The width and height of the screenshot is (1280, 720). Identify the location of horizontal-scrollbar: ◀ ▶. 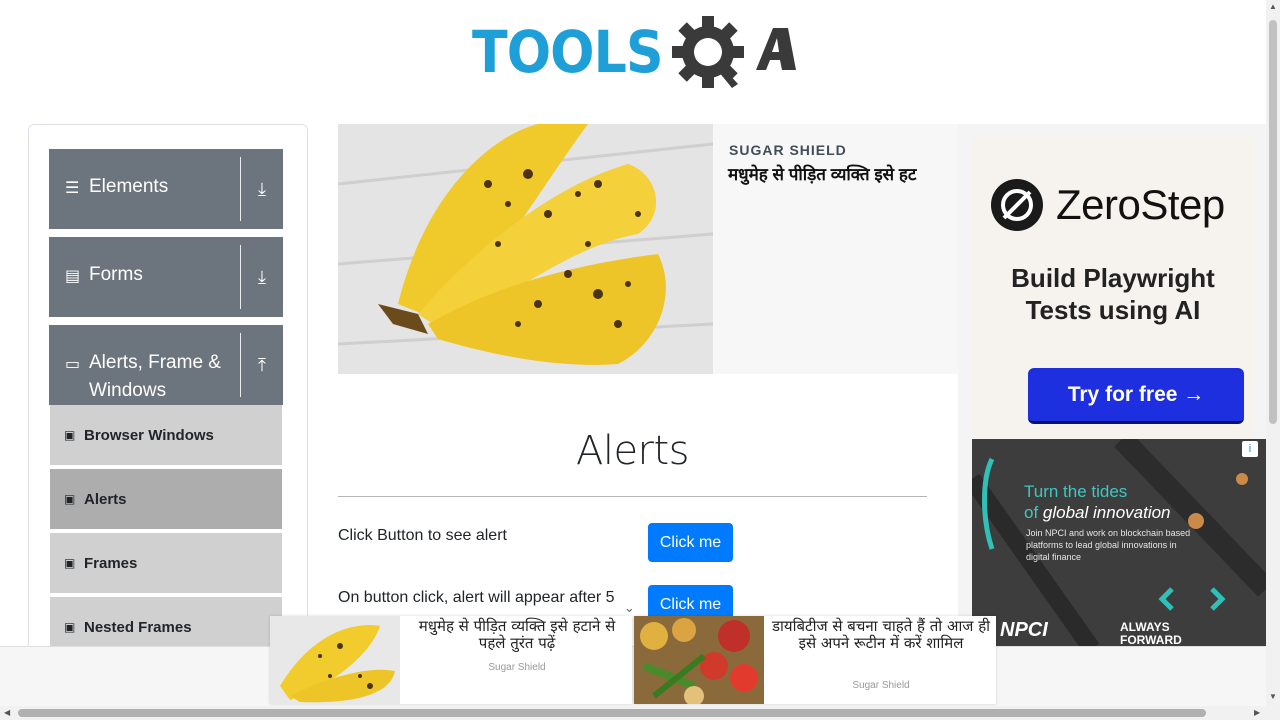
(633, 713).